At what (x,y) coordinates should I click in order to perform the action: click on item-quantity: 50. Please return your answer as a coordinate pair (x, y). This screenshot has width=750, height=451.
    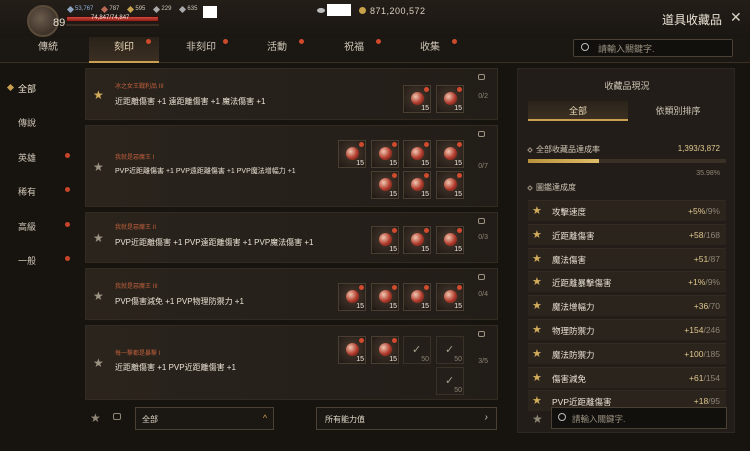
    Looking at the image, I should click on (458, 390).